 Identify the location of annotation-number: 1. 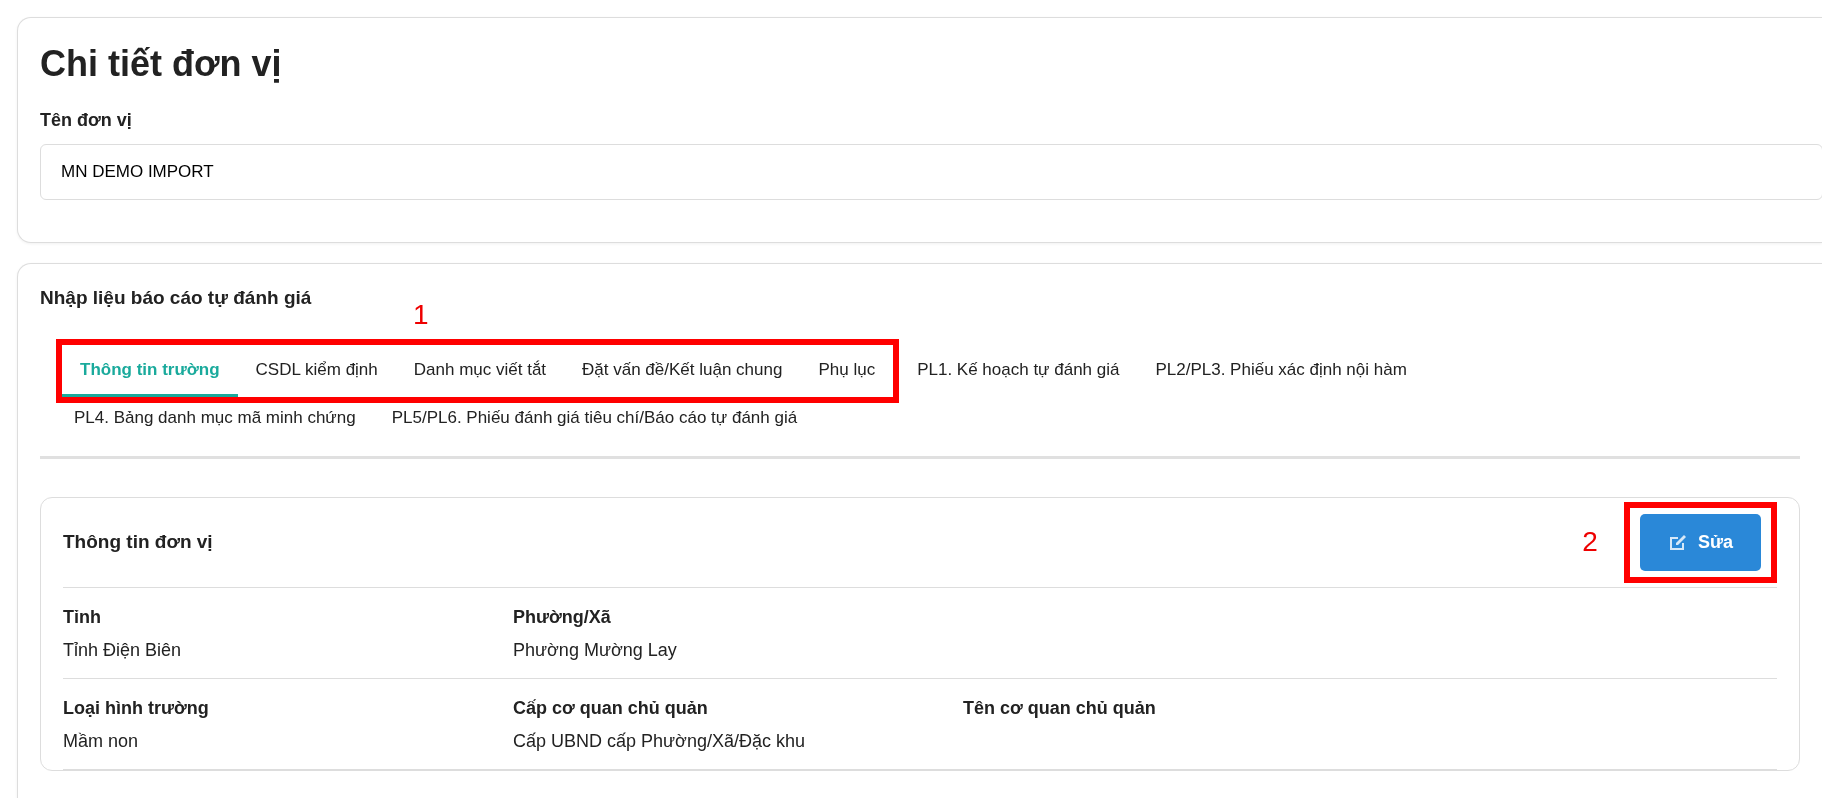
(421, 314).